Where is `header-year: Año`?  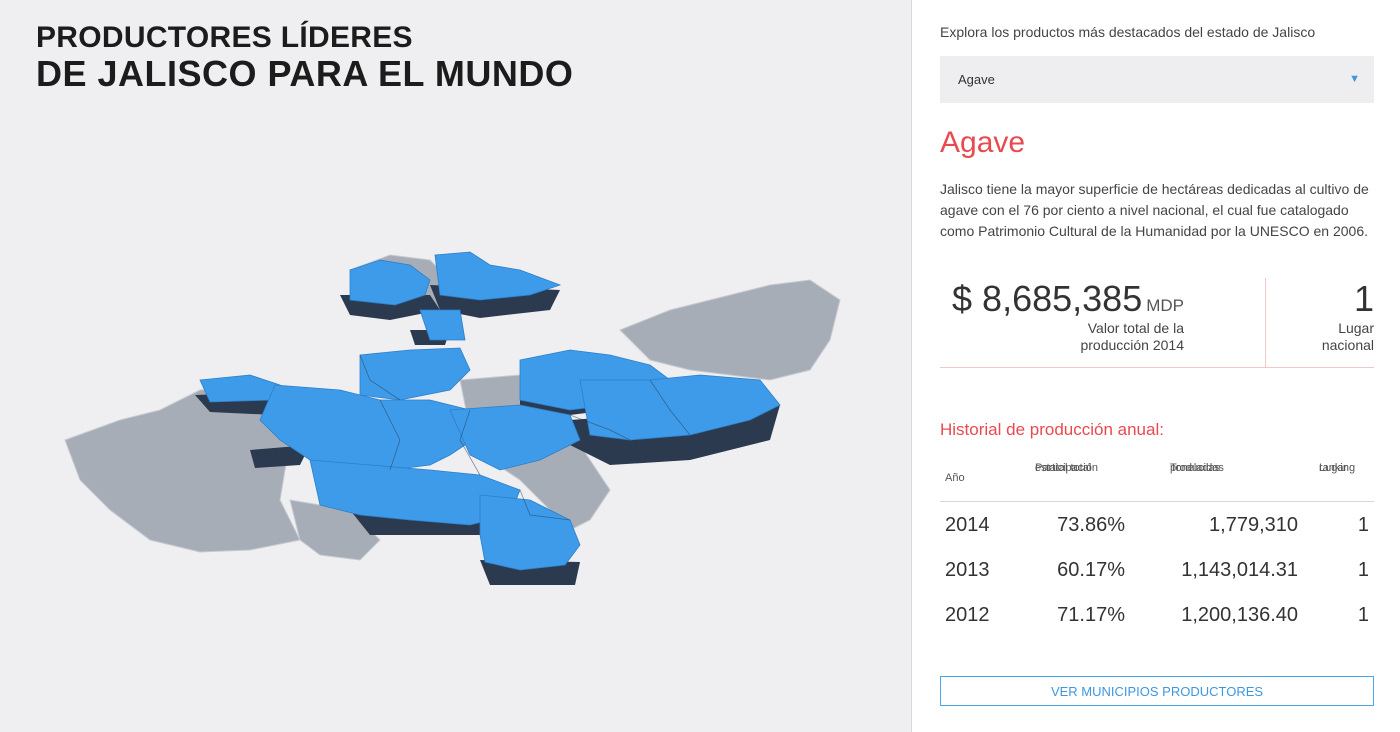
header-year: Año is located at coordinates (955, 478).